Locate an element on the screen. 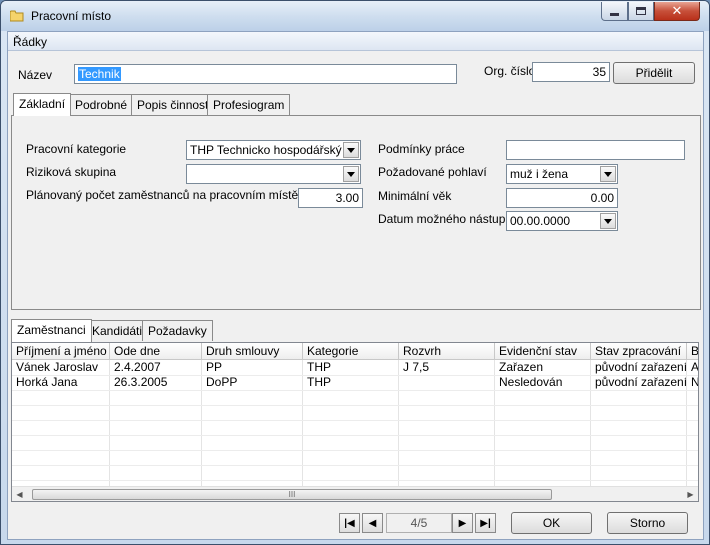  storno-button: Storno is located at coordinates (647, 523).